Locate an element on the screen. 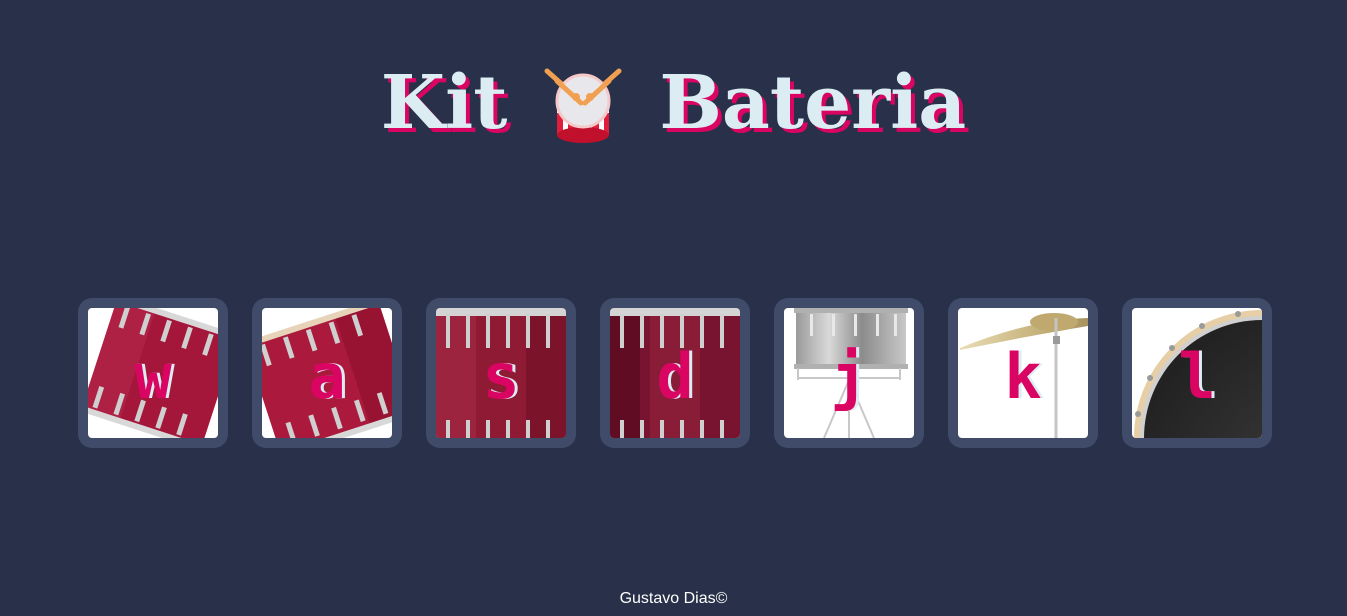 This screenshot has height=616, width=1347. drum-pad: k is located at coordinates (1023, 373).